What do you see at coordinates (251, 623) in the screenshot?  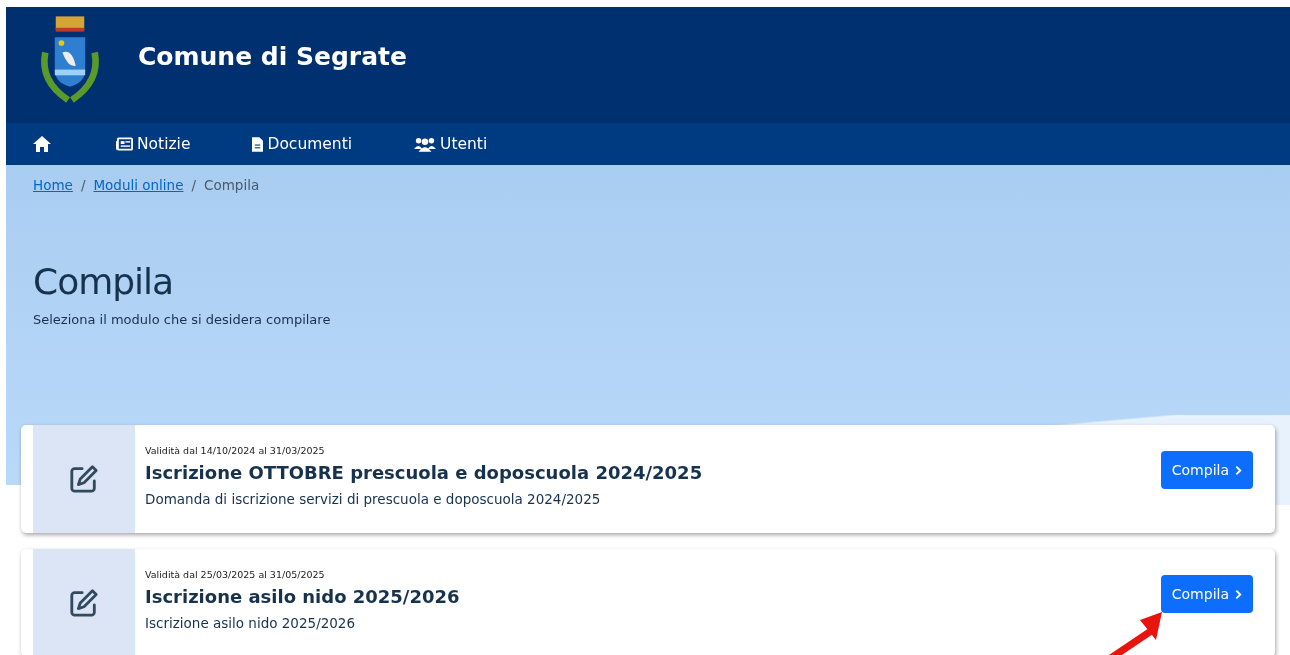 I see `form-description: Iscrizione asilo nido 2025/2026` at bounding box center [251, 623].